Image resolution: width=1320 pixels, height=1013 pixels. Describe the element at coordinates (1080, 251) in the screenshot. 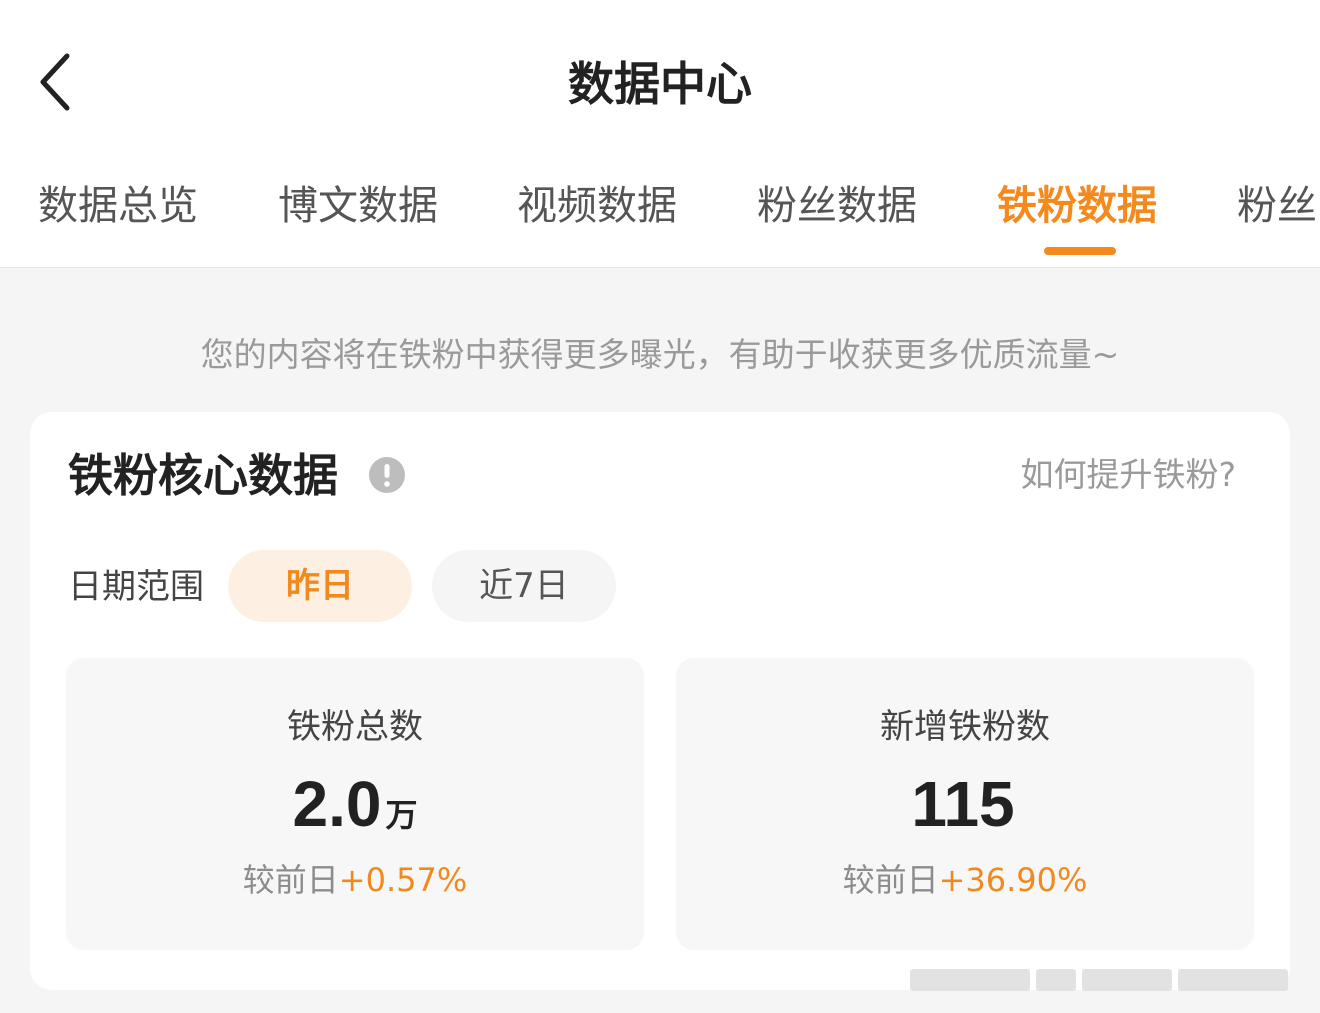

I see `active-tab-indicator` at that location.